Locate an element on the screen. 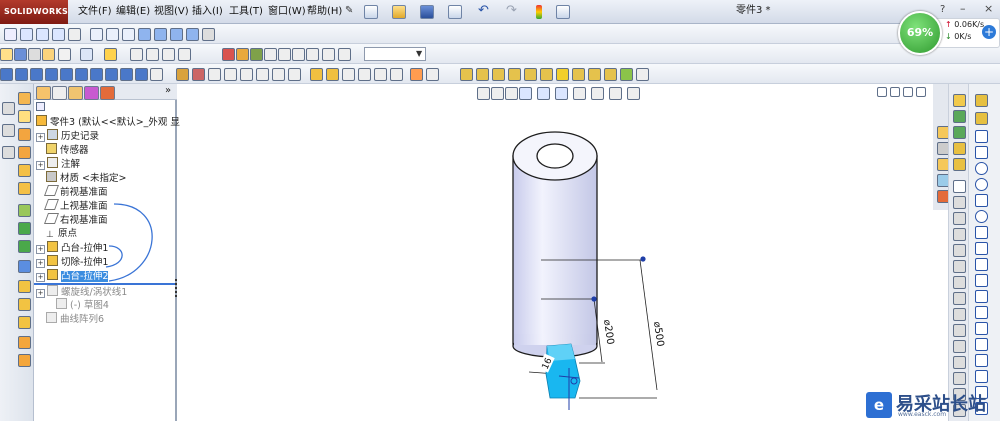 This screenshot has width=1000, height=421. plane-tool-icon is located at coordinates (981, 312).